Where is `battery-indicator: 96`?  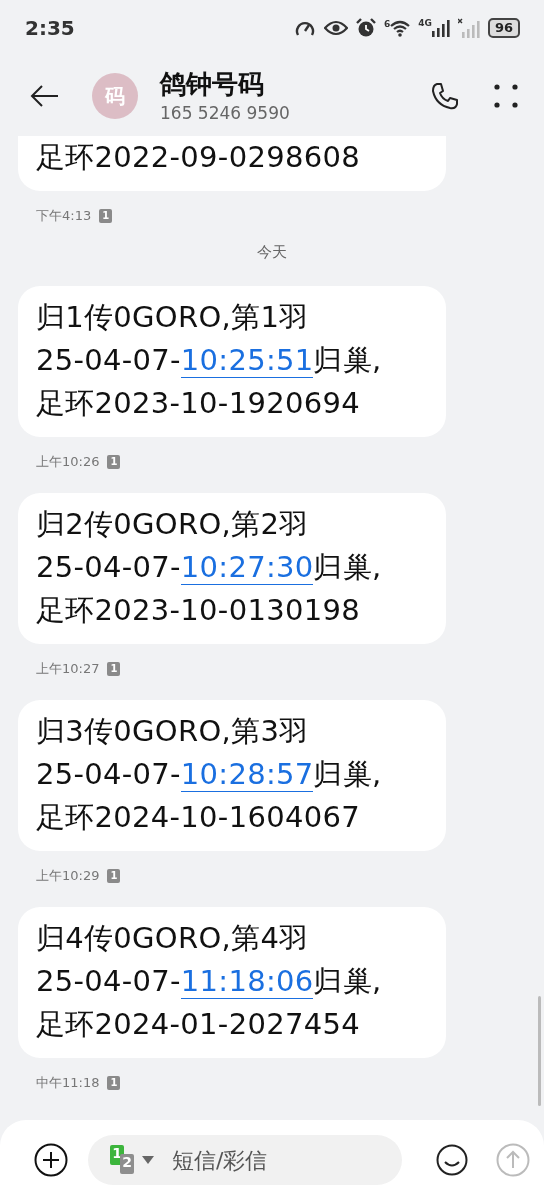 battery-indicator: 96 is located at coordinates (503, 28).